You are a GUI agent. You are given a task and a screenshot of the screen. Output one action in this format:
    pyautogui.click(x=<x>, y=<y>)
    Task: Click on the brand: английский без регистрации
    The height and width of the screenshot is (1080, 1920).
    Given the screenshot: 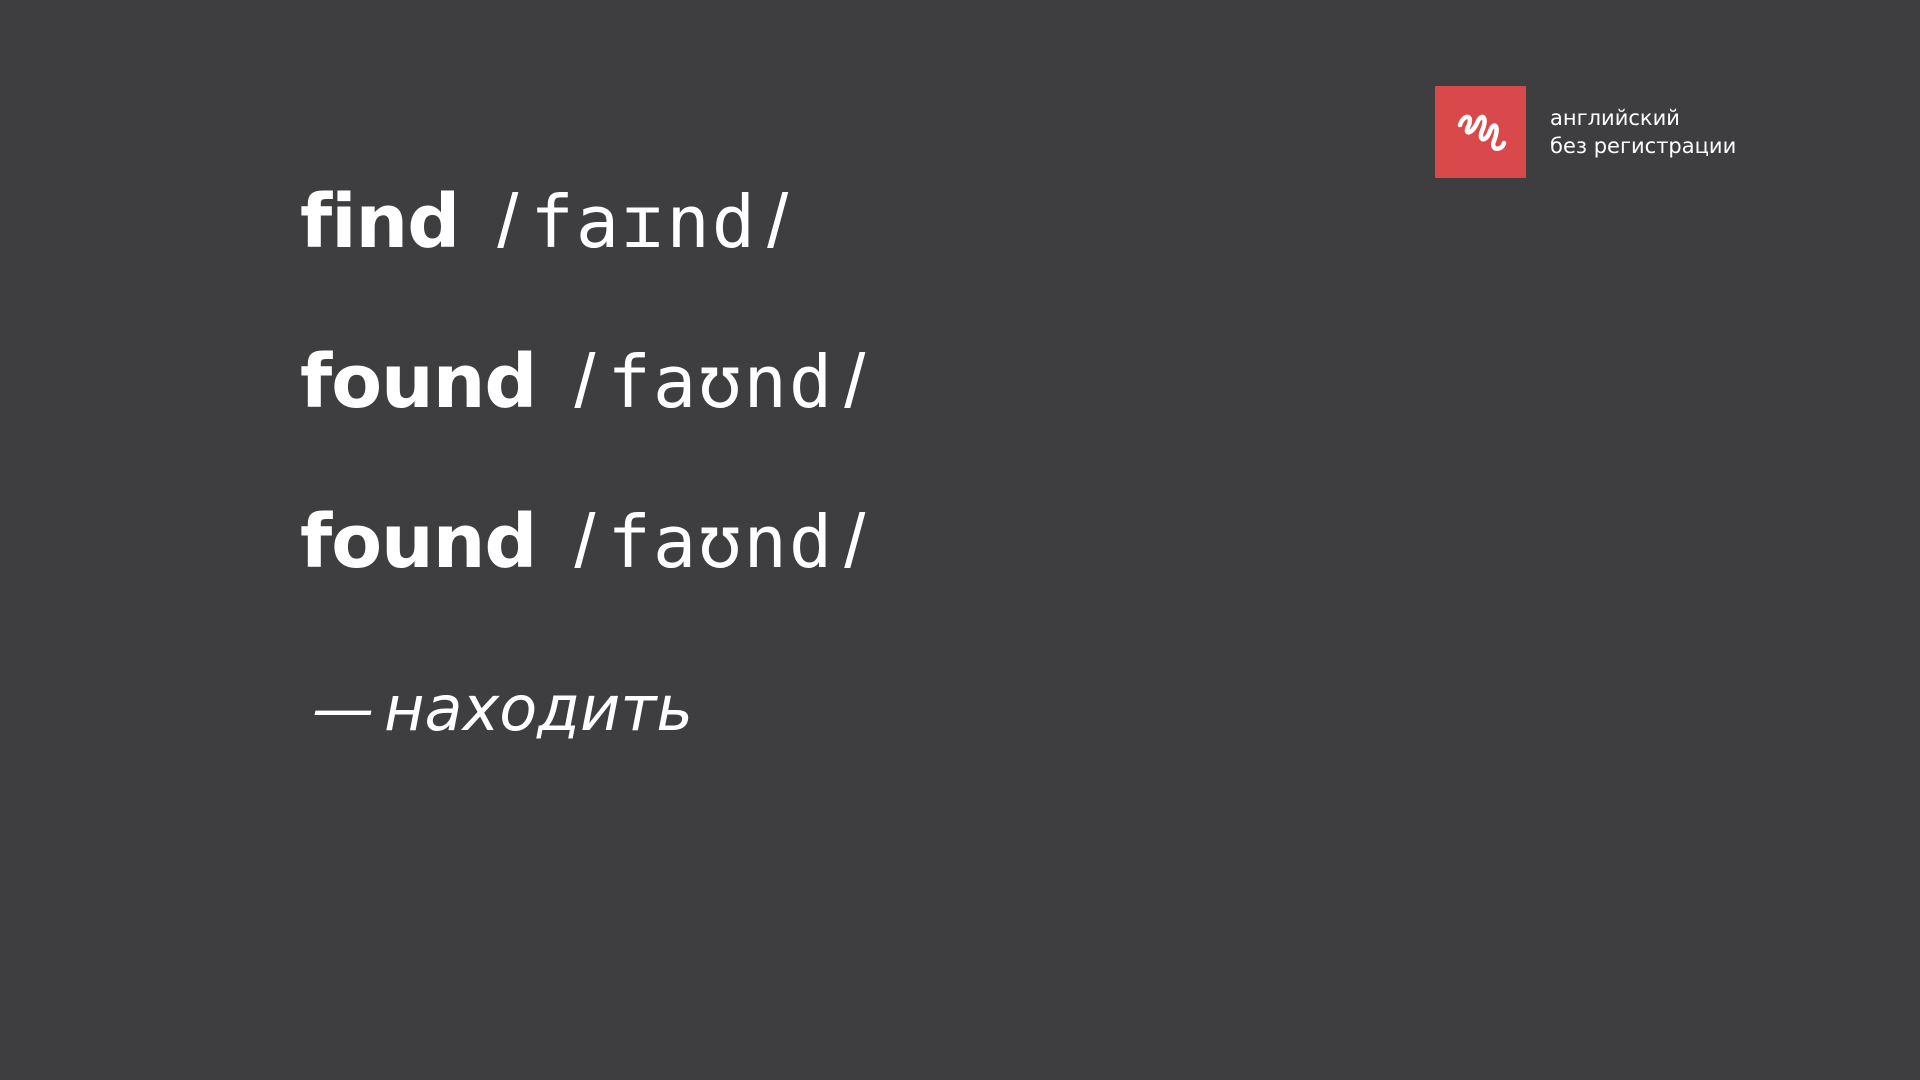 What is the action you would take?
    pyautogui.click(x=1585, y=132)
    